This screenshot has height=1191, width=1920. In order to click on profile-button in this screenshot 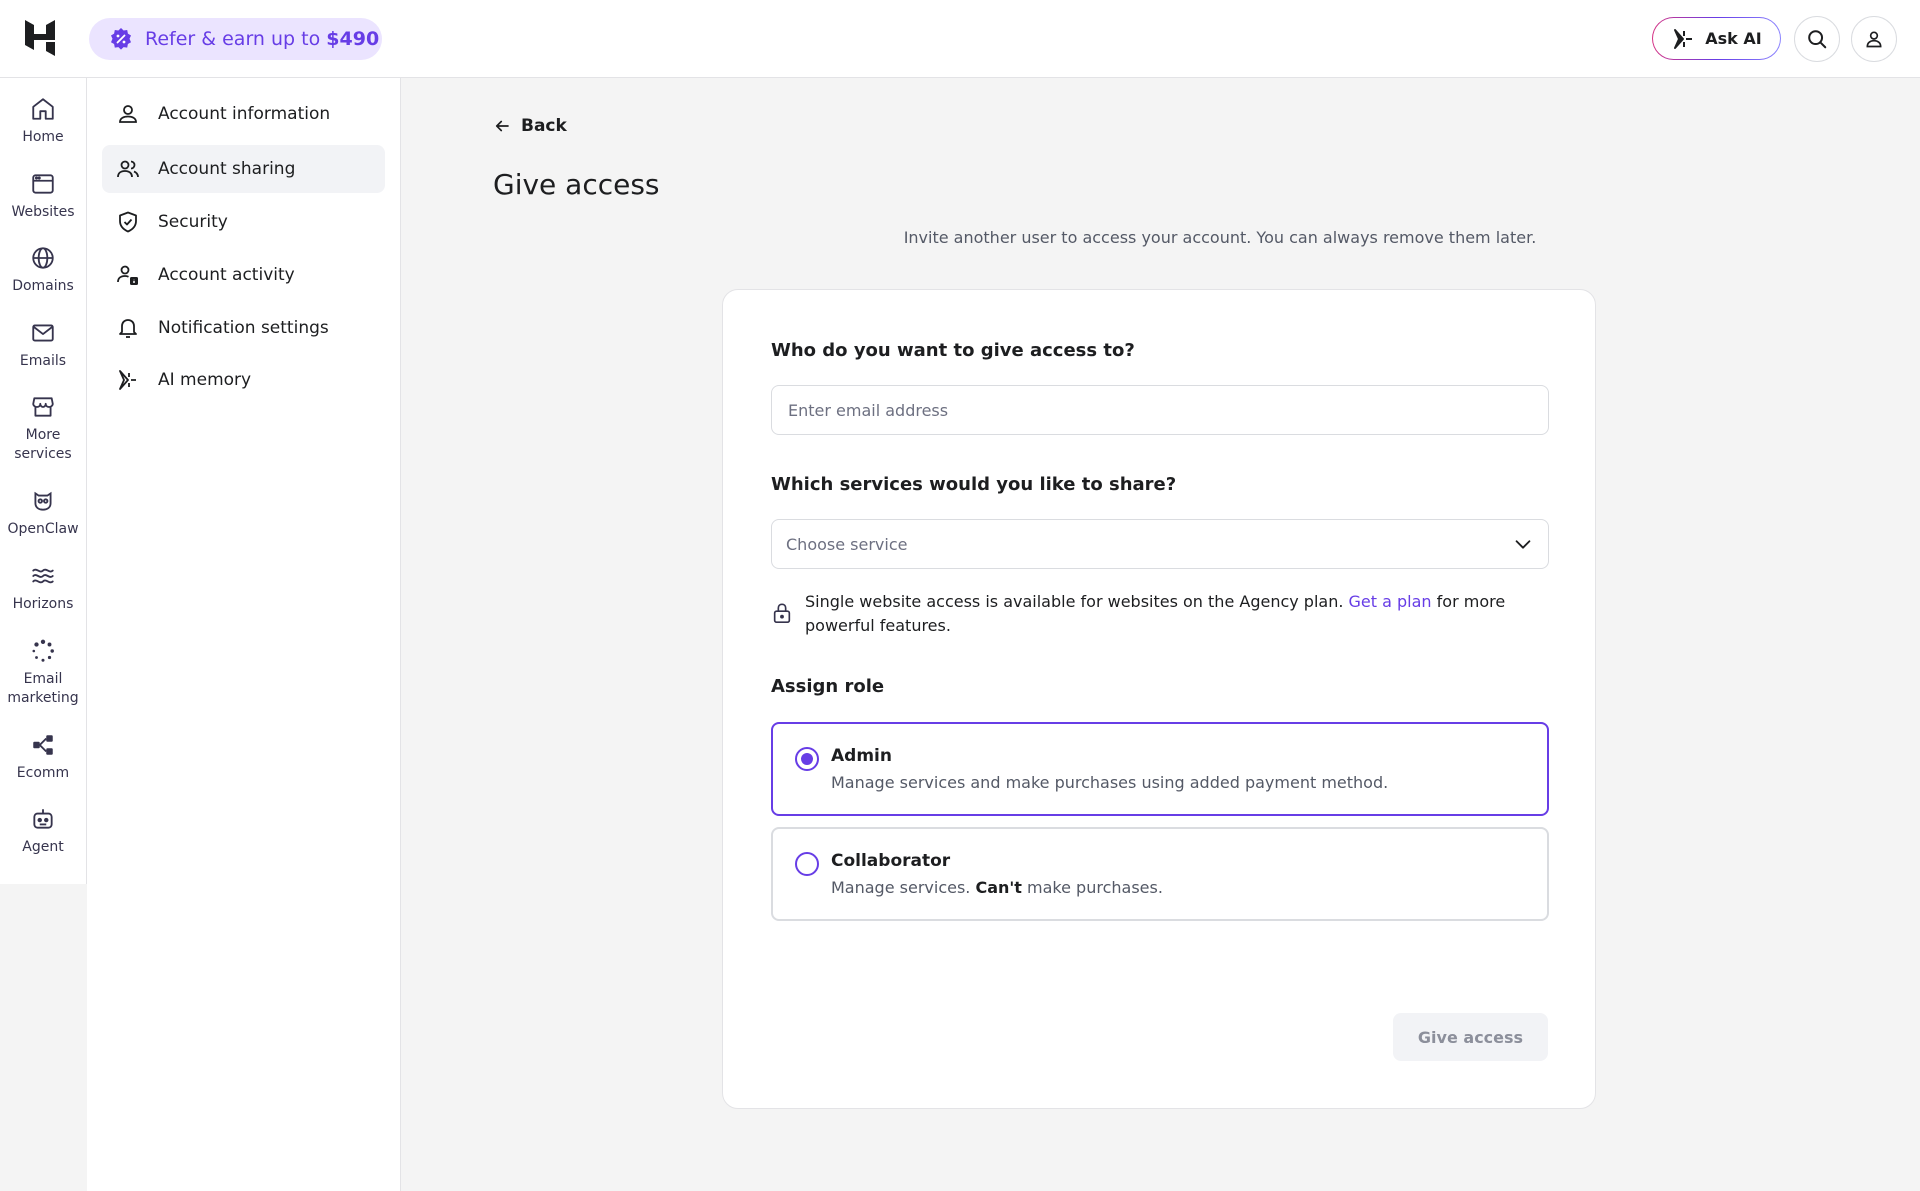, I will do `click(1874, 39)`.